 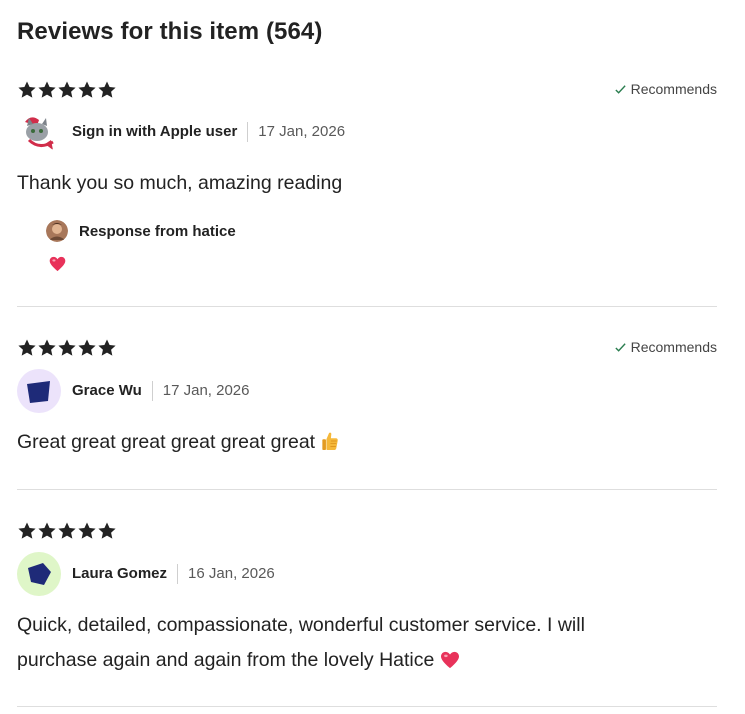 What do you see at coordinates (362, 442) in the screenshot?
I see `review-text: Great great great great great great` at bounding box center [362, 442].